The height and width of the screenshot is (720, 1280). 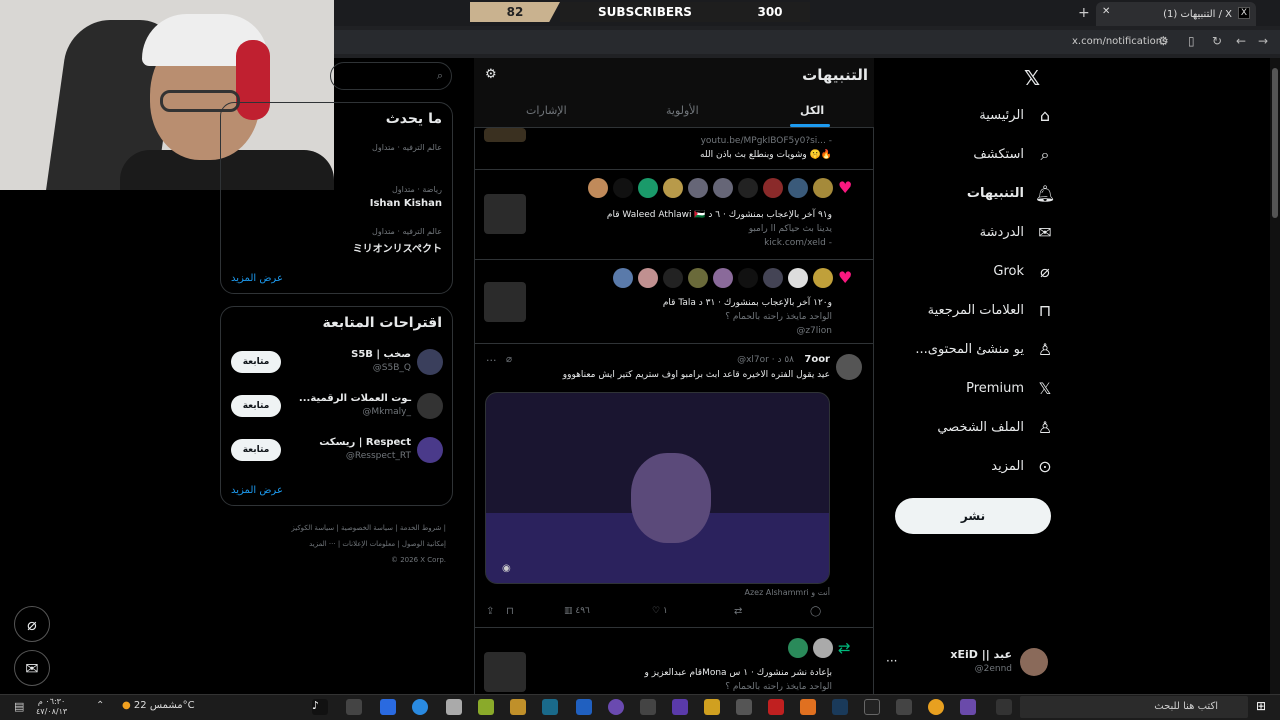 I want to click on nav-grok: ⌀ Grok, so click(x=975, y=273).